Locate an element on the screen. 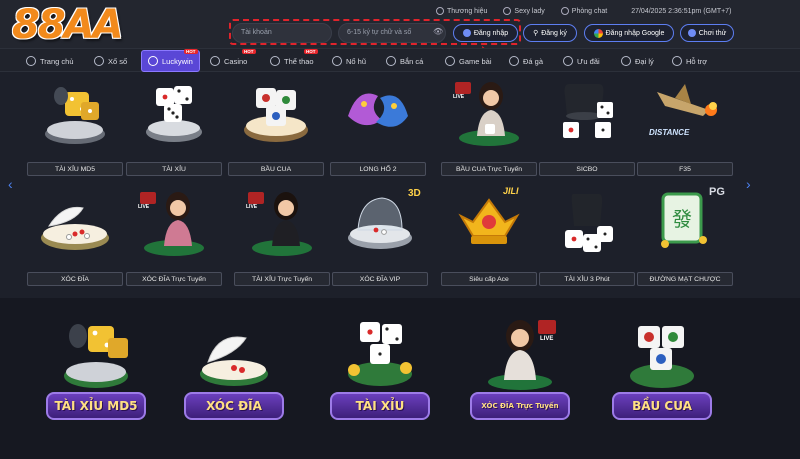  game-card-long-ho-2: LONG HỔ 2 is located at coordinates (378, 125).